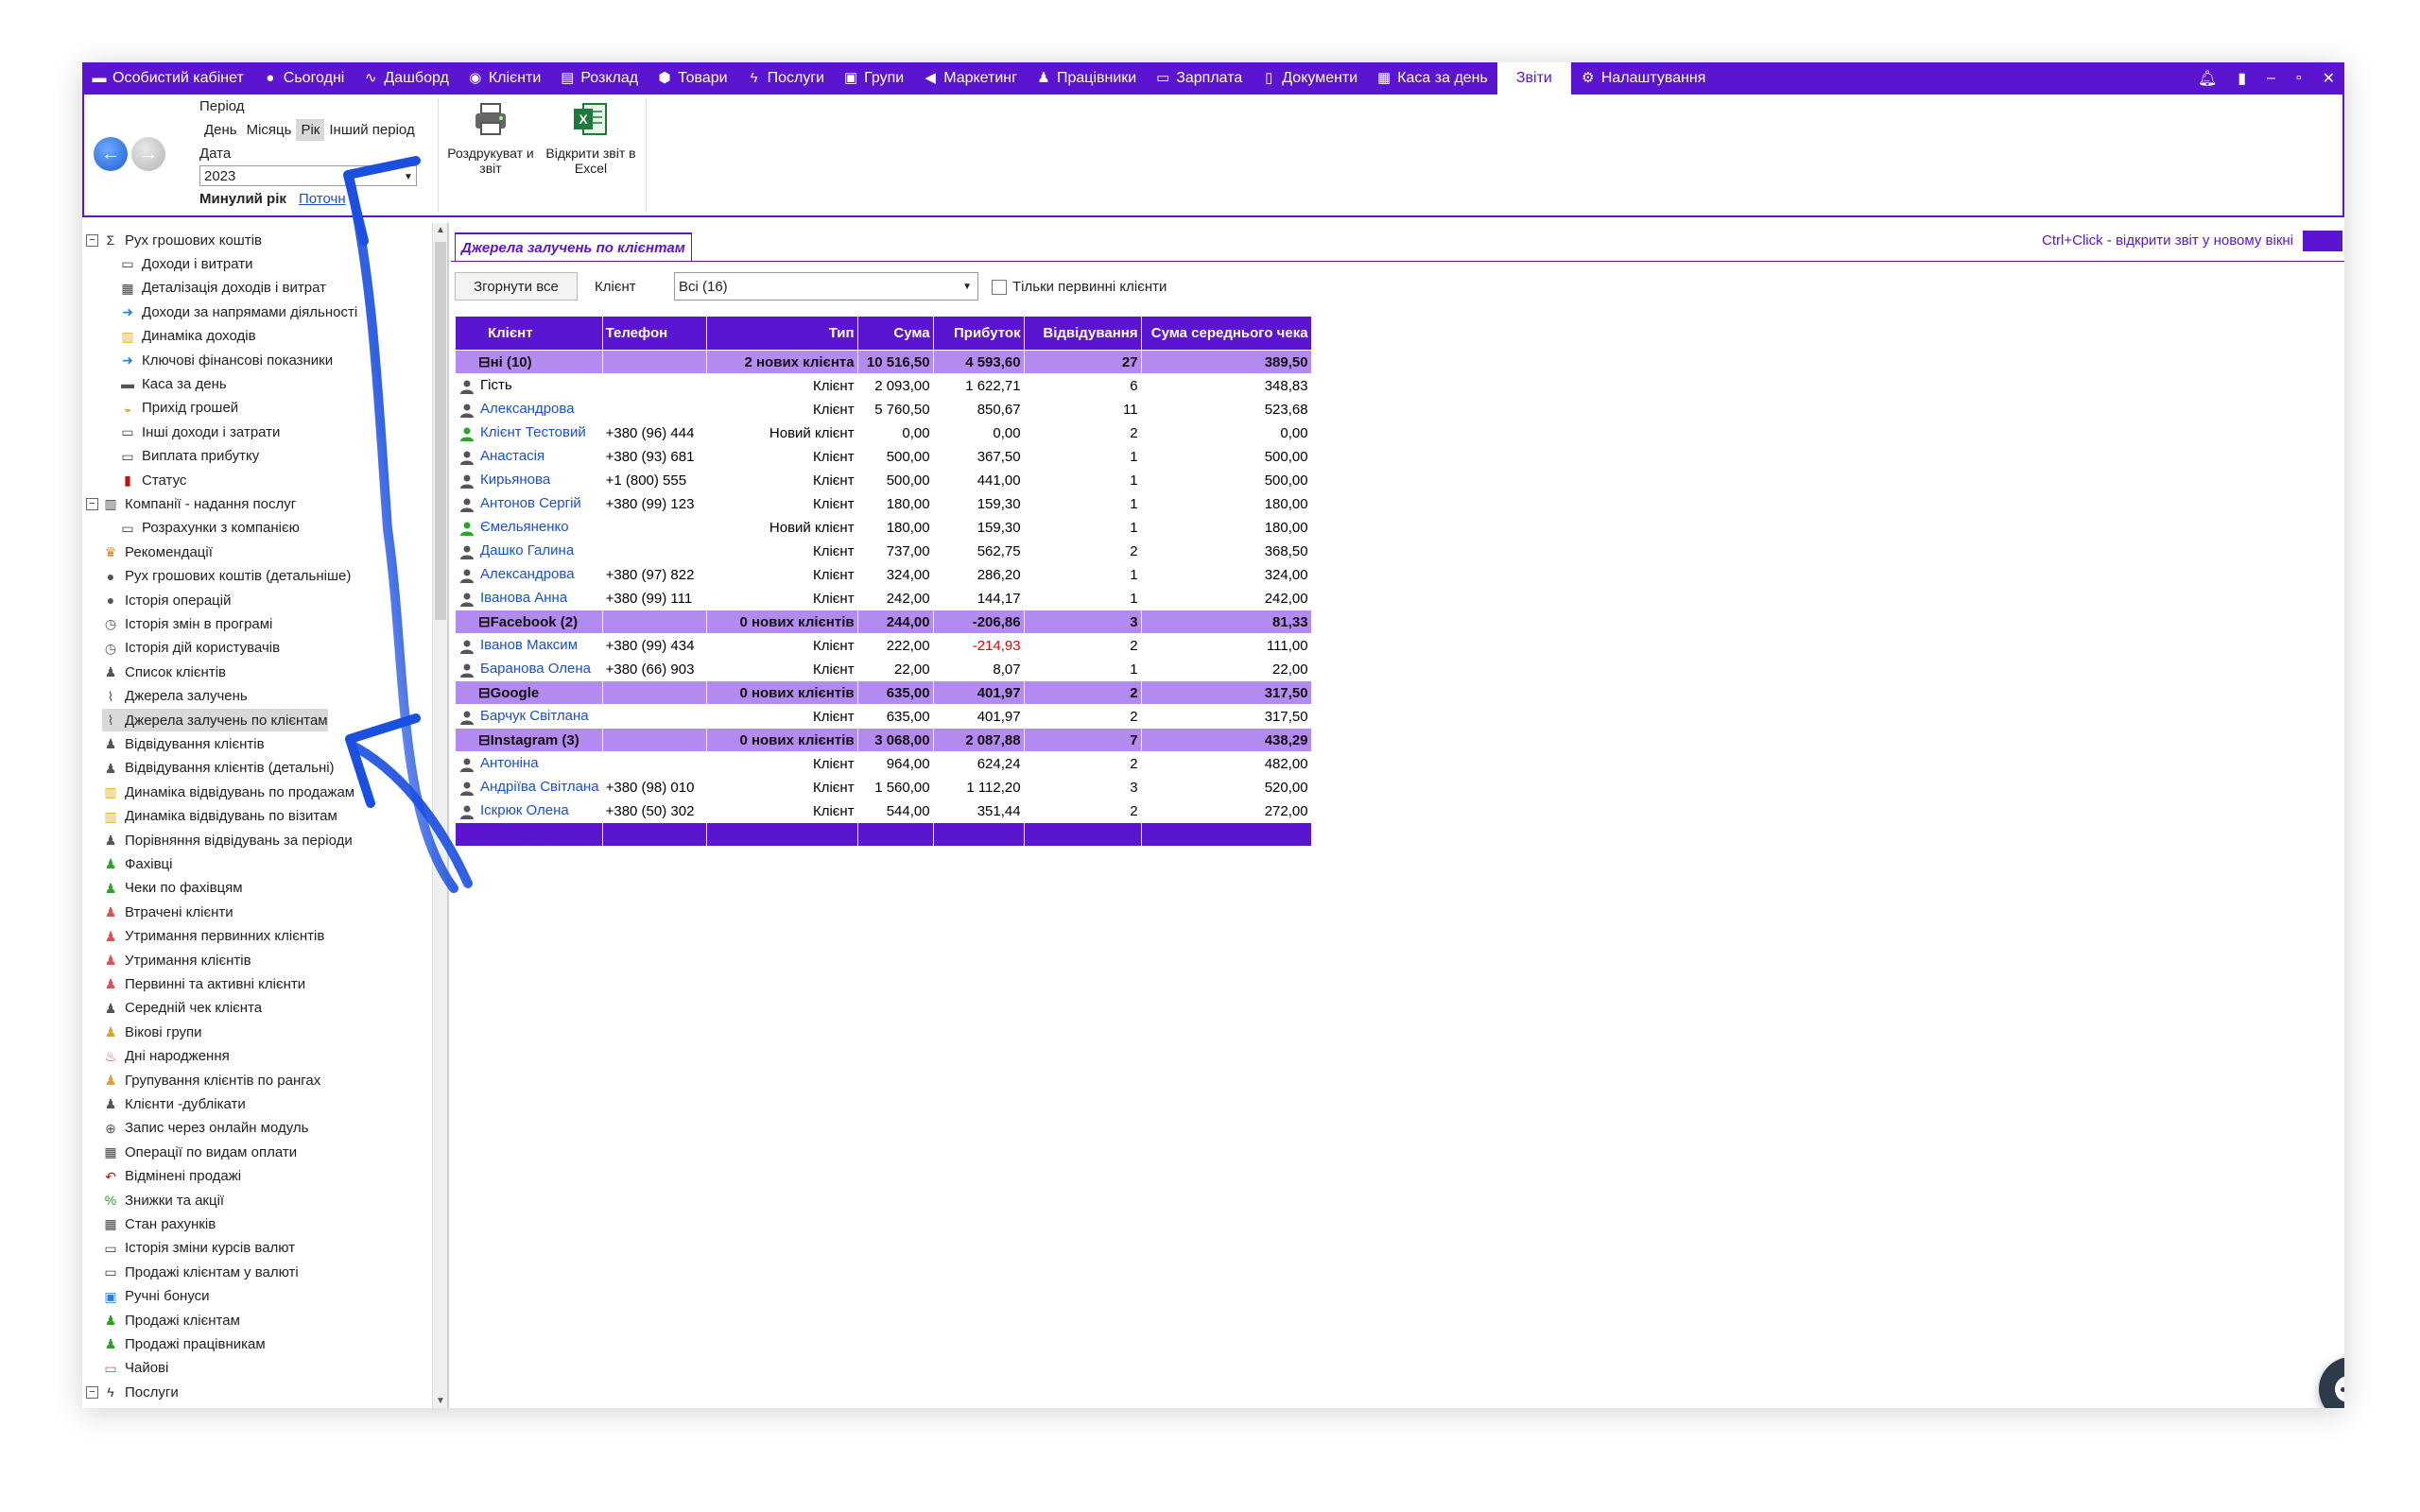 The image size is (2420, 1512). Describe the element at coordinates (159, 1223) in the screenshot. I see `tree-item: ▦ Стан рахунків` at that location.